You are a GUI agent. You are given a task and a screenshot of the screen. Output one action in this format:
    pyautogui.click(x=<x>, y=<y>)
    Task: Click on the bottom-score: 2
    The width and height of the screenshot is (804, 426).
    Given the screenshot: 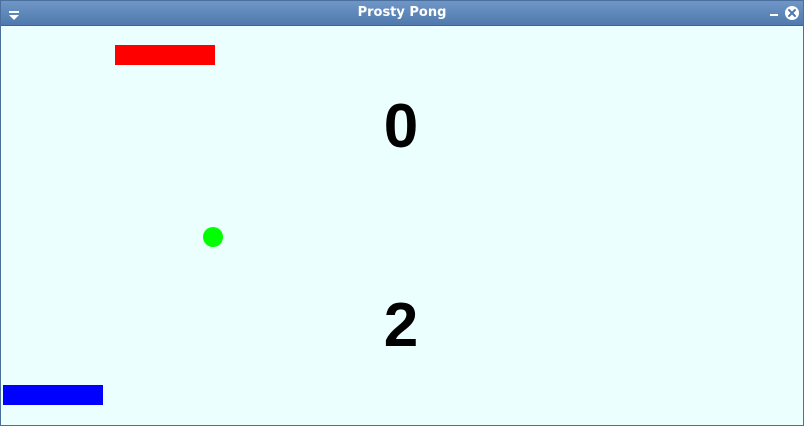 What is the action you would take?
    pyautogui.click(x=401, y=325)
    